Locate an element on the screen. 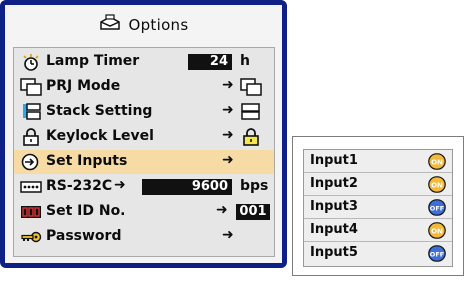 The height and width of the screenshot is (305, 471). stack-setting-icon is located at coordinates (31, 112).